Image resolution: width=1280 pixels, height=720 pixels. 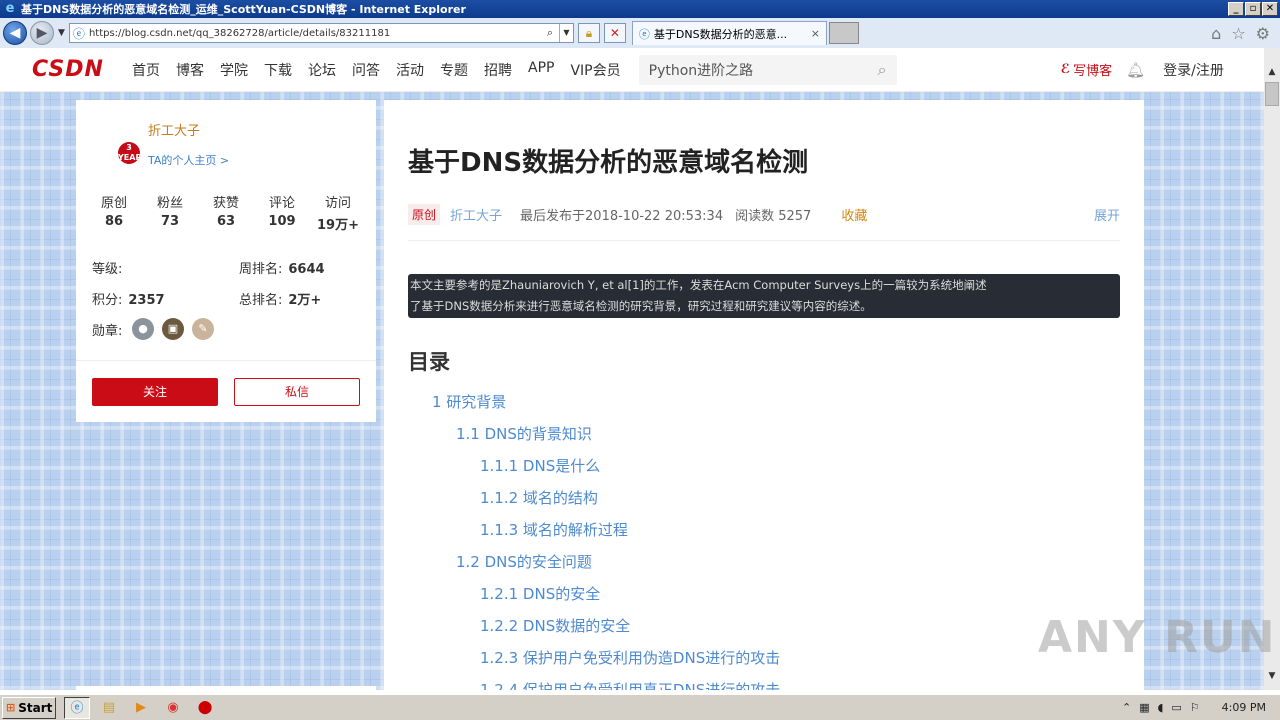 I want to click on favorites-star-icon: ☆, so click(x=1238, y=33).